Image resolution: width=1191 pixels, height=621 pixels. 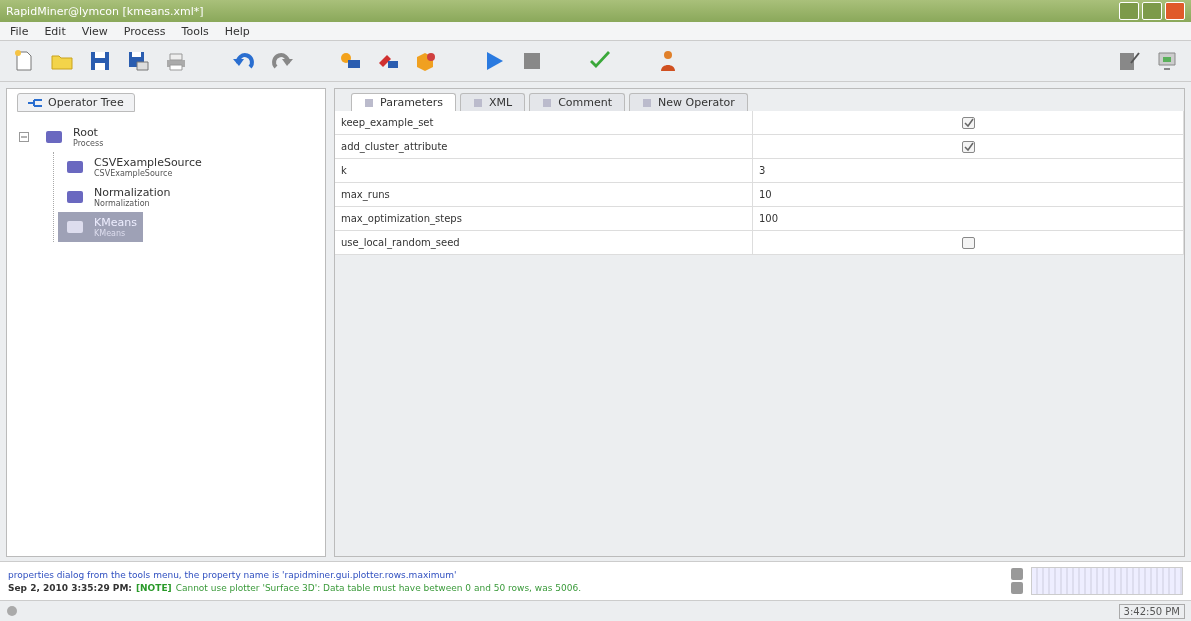 I want to click on node-name: Normalization, so click(x=132, y=192).